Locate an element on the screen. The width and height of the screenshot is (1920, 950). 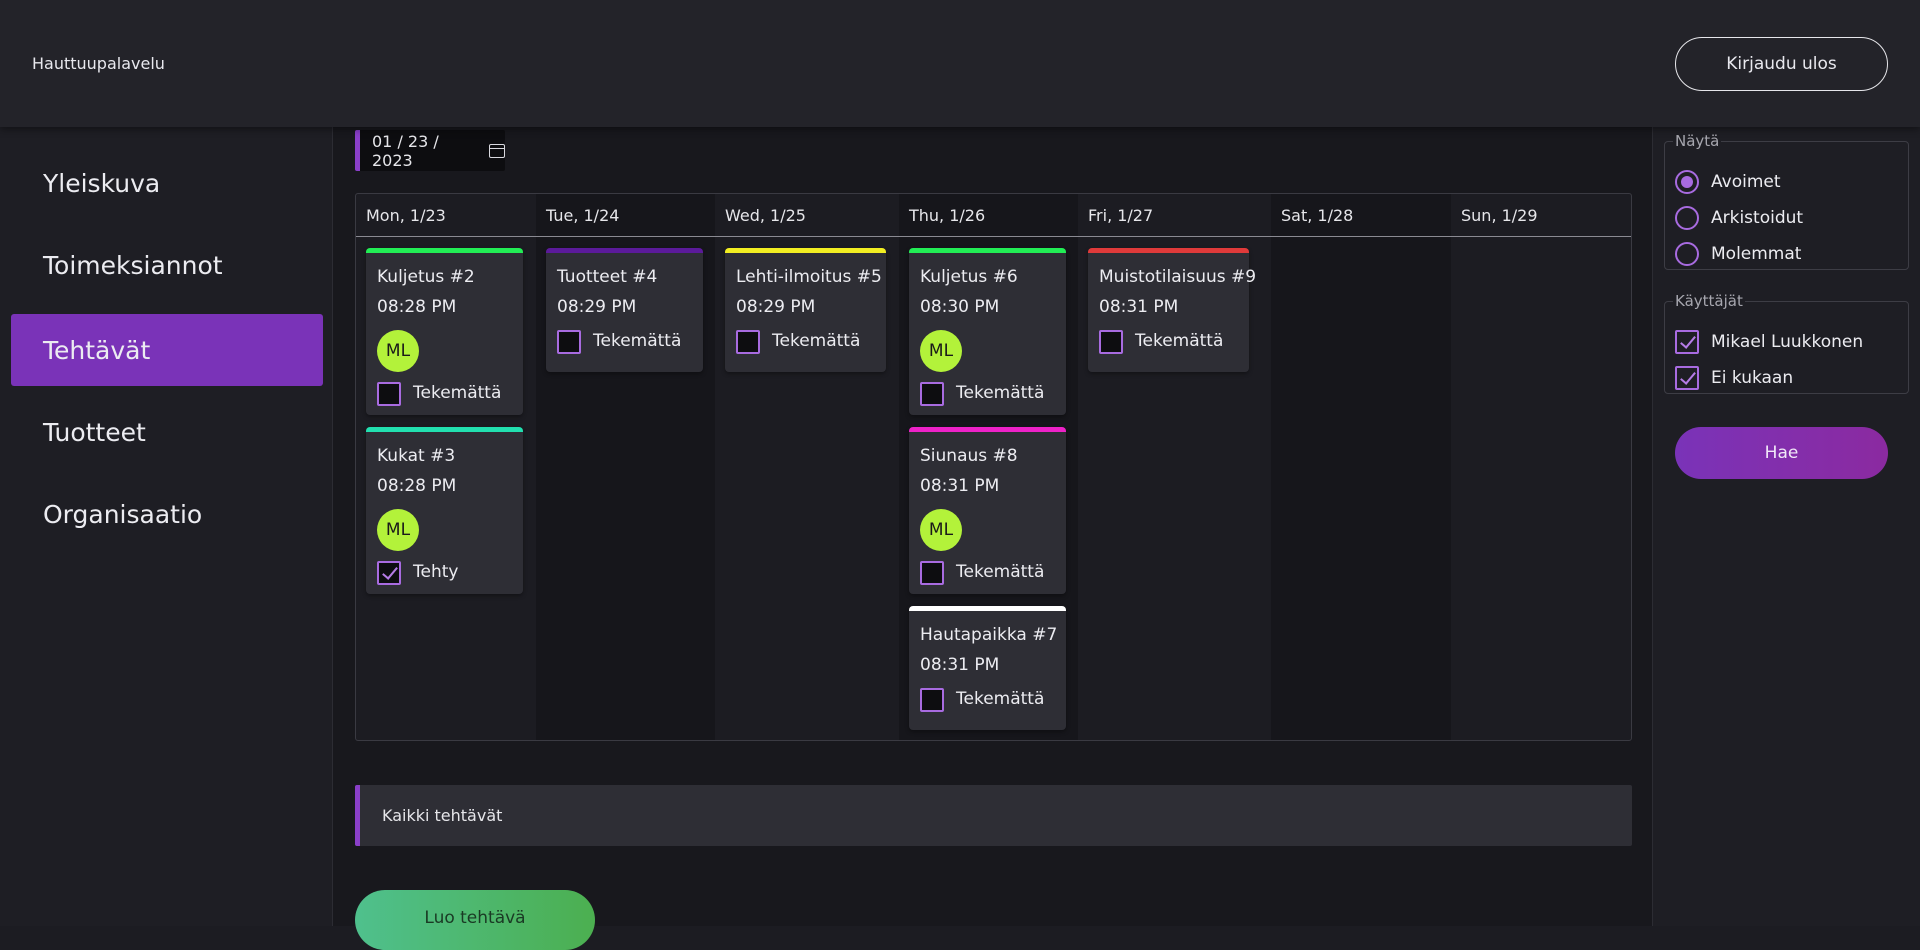
task-title: Siunaus #8 is located at coordinates (969, 456).